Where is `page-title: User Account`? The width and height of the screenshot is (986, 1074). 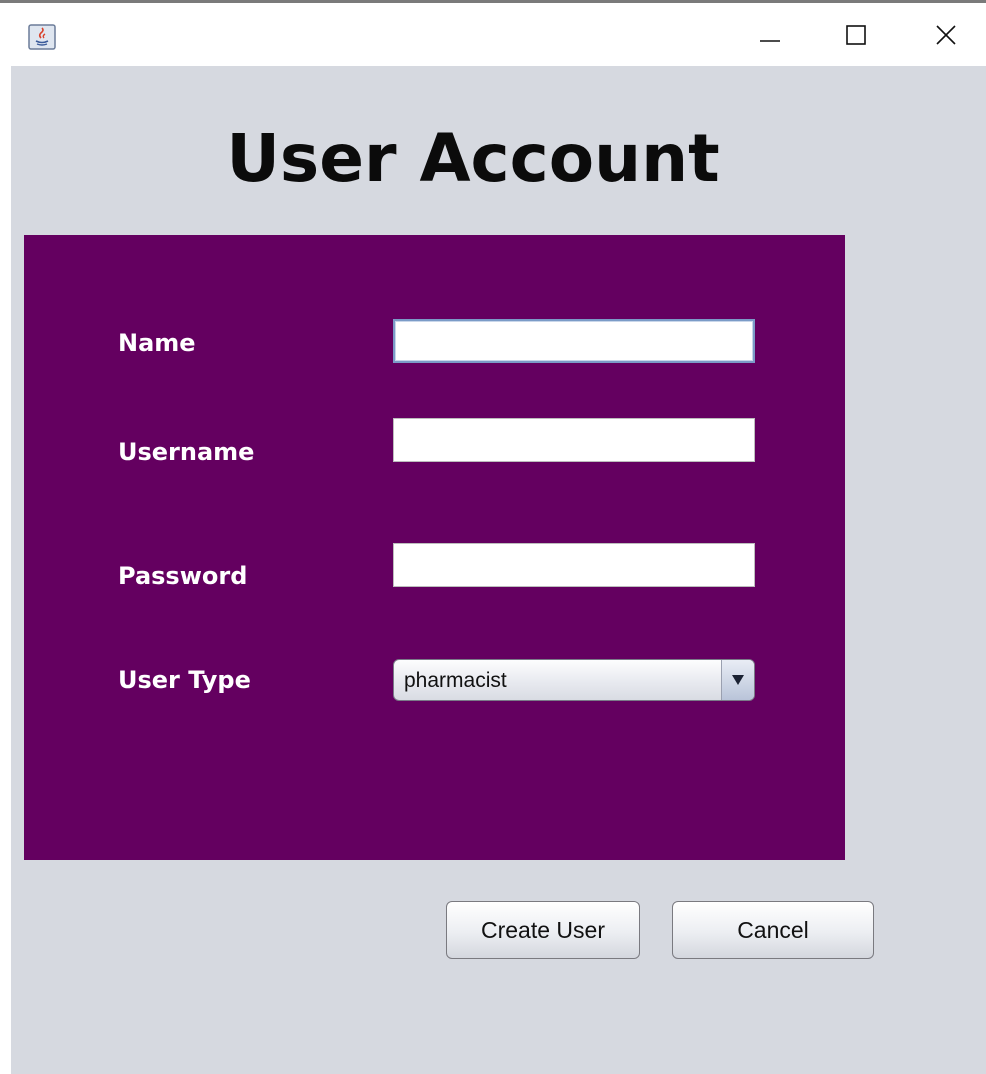
page-title: User Account is located at coordinates (473, 158).